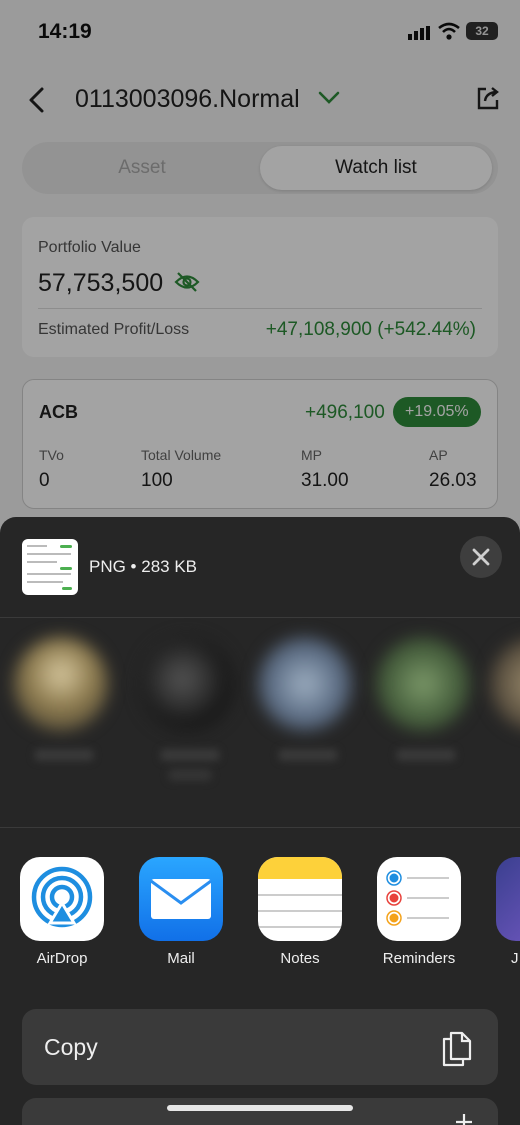  I want to click on action-label: Copy, so click(71, 1047).